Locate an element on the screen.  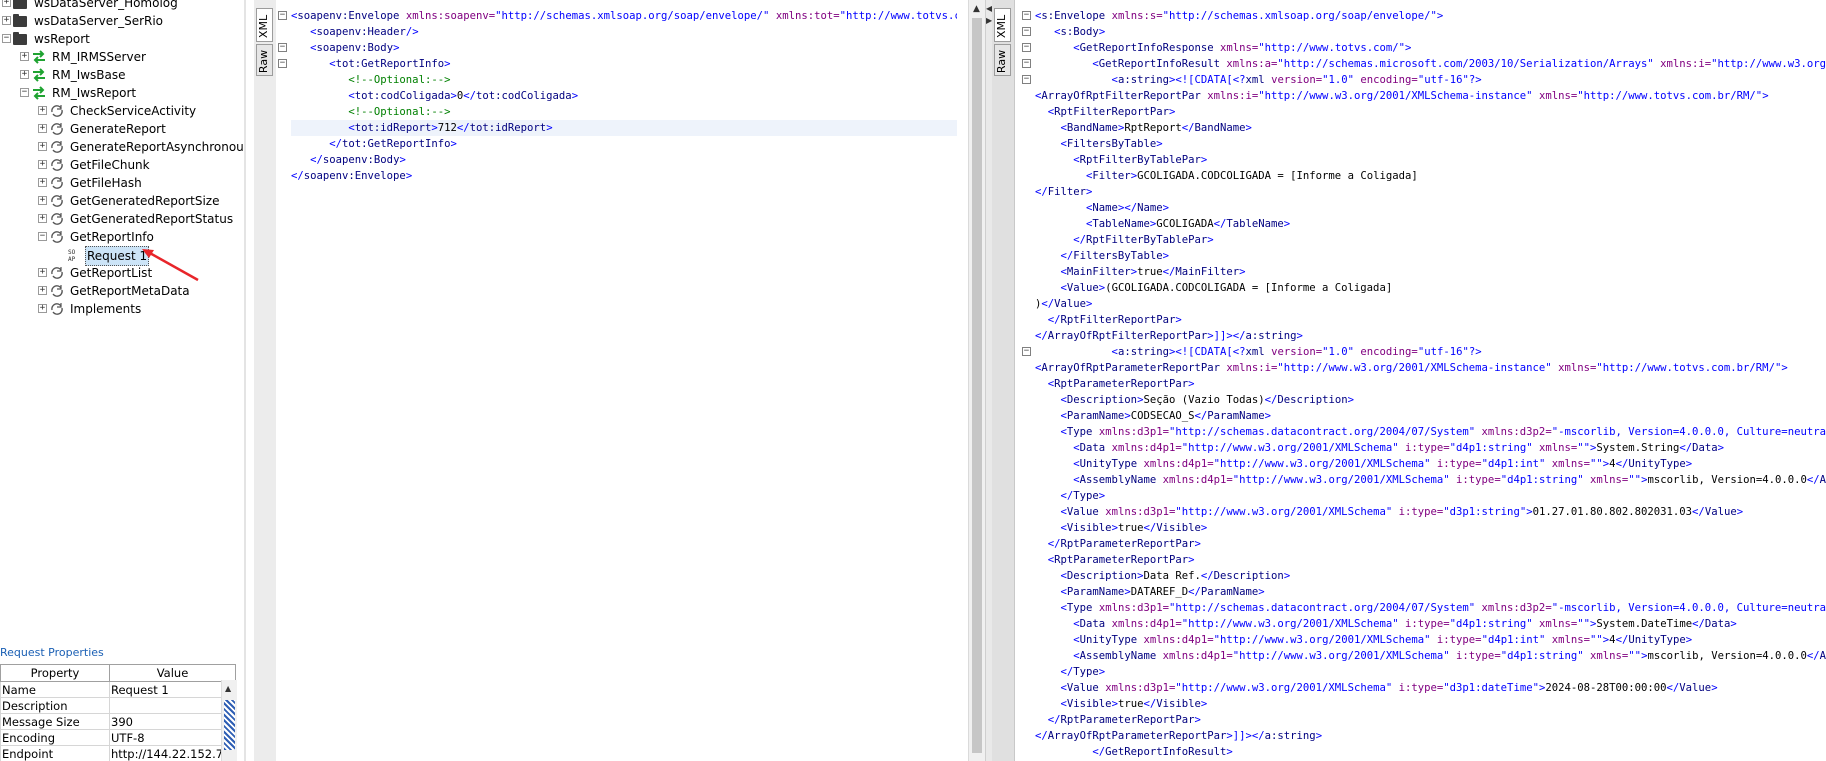
property-column-header: Property is located at coordinates (55, 673).